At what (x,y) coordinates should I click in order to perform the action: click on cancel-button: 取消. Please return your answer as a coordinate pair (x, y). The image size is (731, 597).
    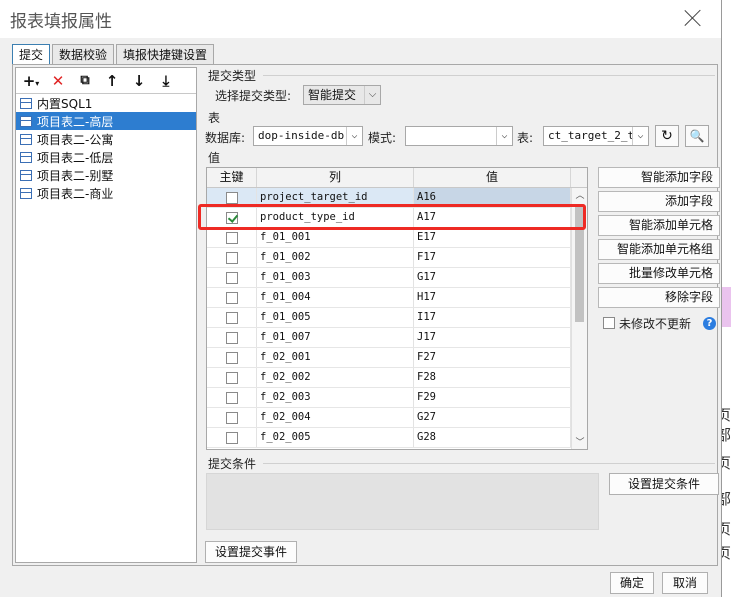
    Looking at the image, I should click on (685, 583).